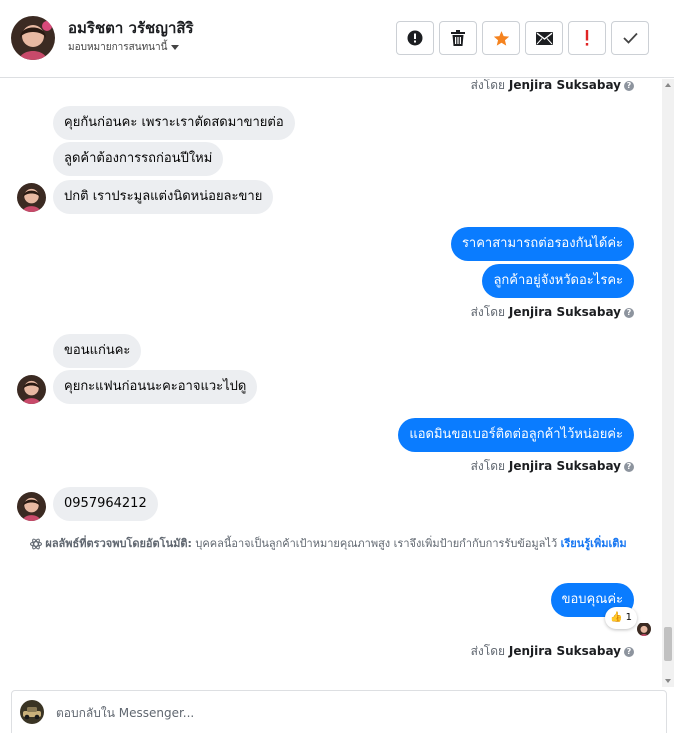 The image size is (674, 733). Describe the element at coordinates (337, 39) in the screenshot. I see `conversation-header: อมริชตา วรัชญาสิริ มอบหมายการสนทนานี้` at that location.